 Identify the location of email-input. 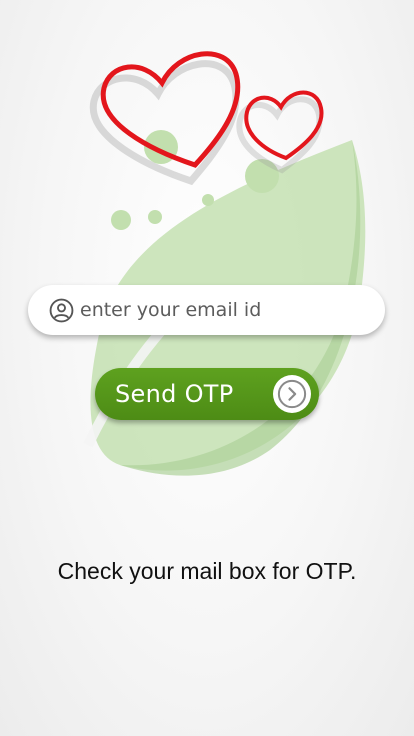
(215, 310).